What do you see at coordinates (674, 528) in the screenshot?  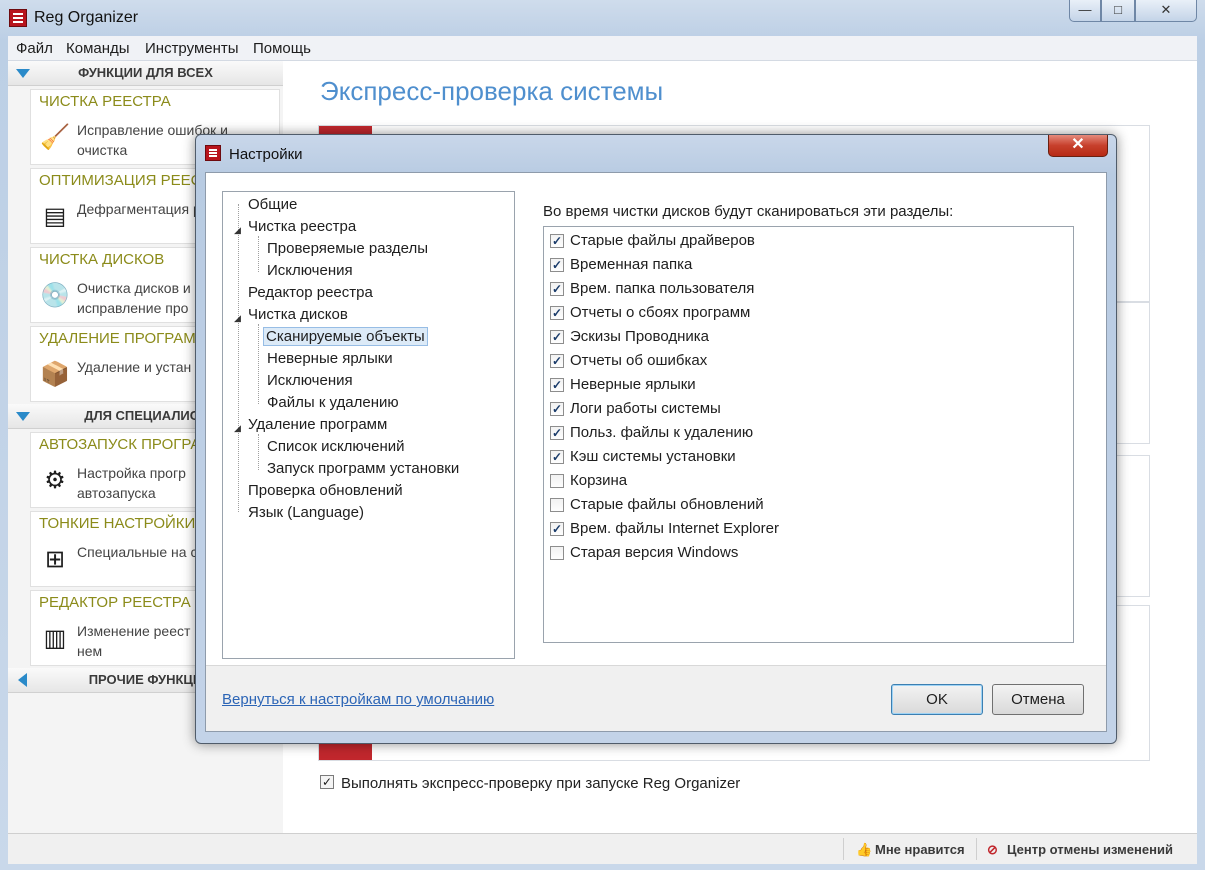 I see `checklist-item-label: Врем. файлы Internet Explorer` at bounding box center [674, 528].